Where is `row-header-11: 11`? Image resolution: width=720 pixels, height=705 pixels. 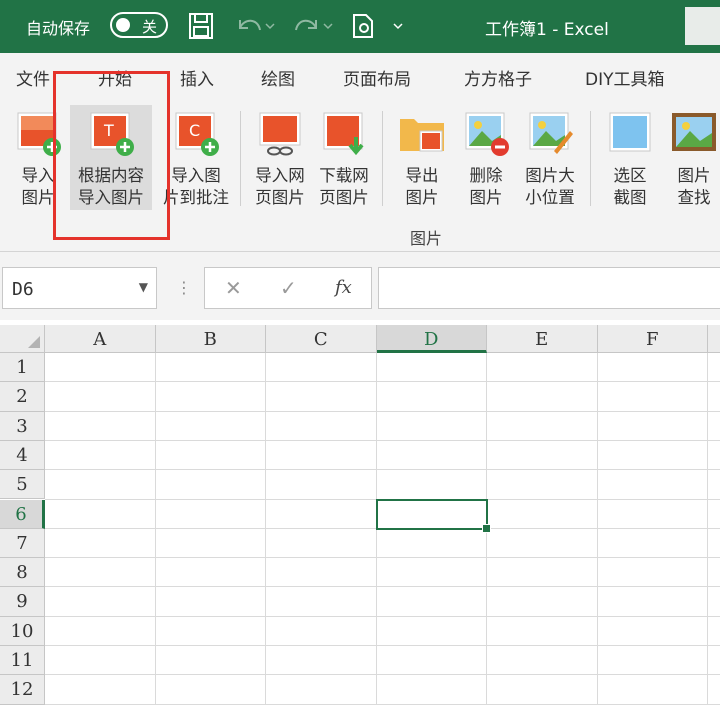 row-header-11: 11 is located at coordinates (22, 661).